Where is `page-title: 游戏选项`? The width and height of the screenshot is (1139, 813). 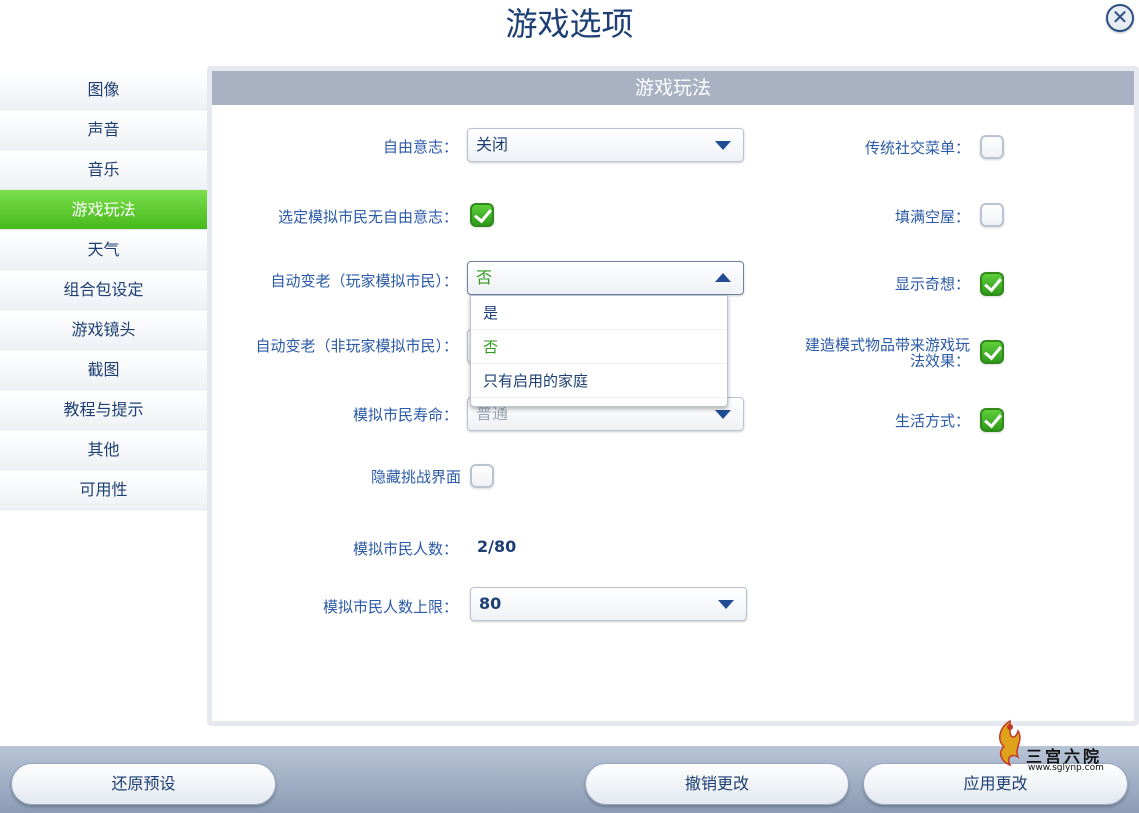 page-title: 游戏选项 is located at coordinates (569, 24).